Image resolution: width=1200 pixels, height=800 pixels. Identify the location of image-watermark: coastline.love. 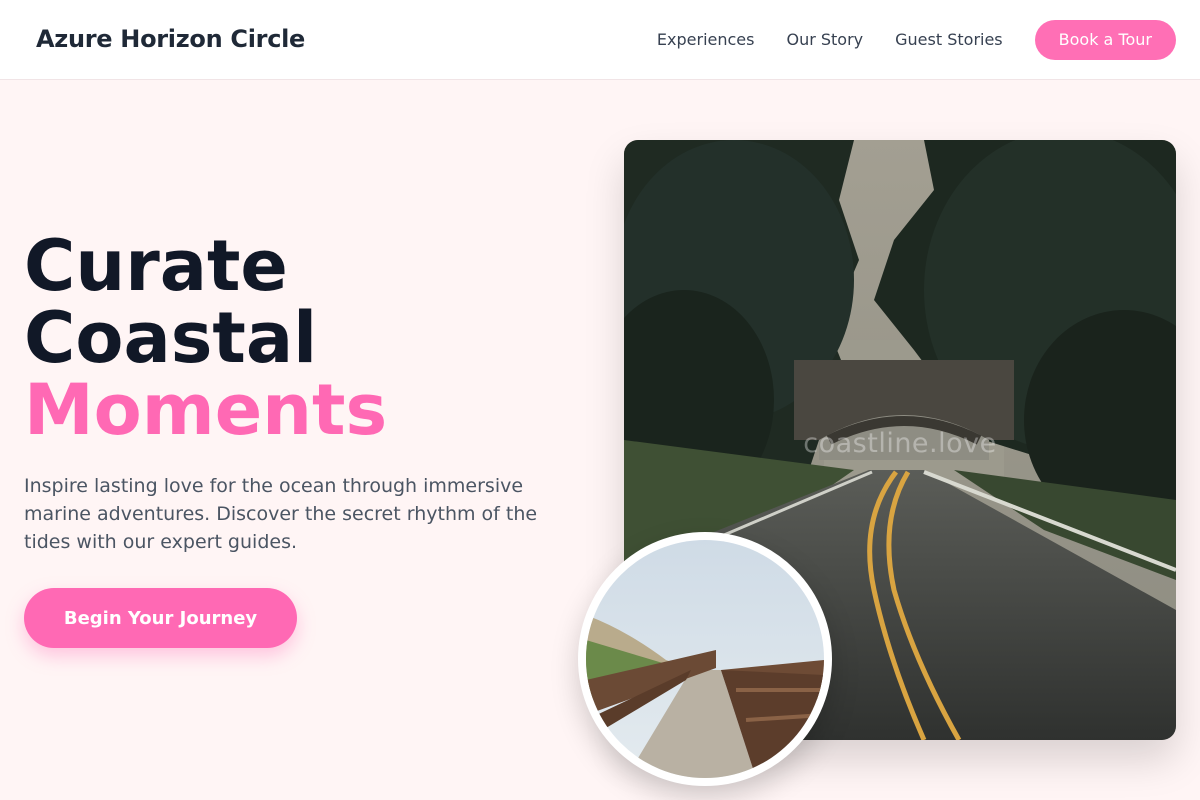
(900, 443).